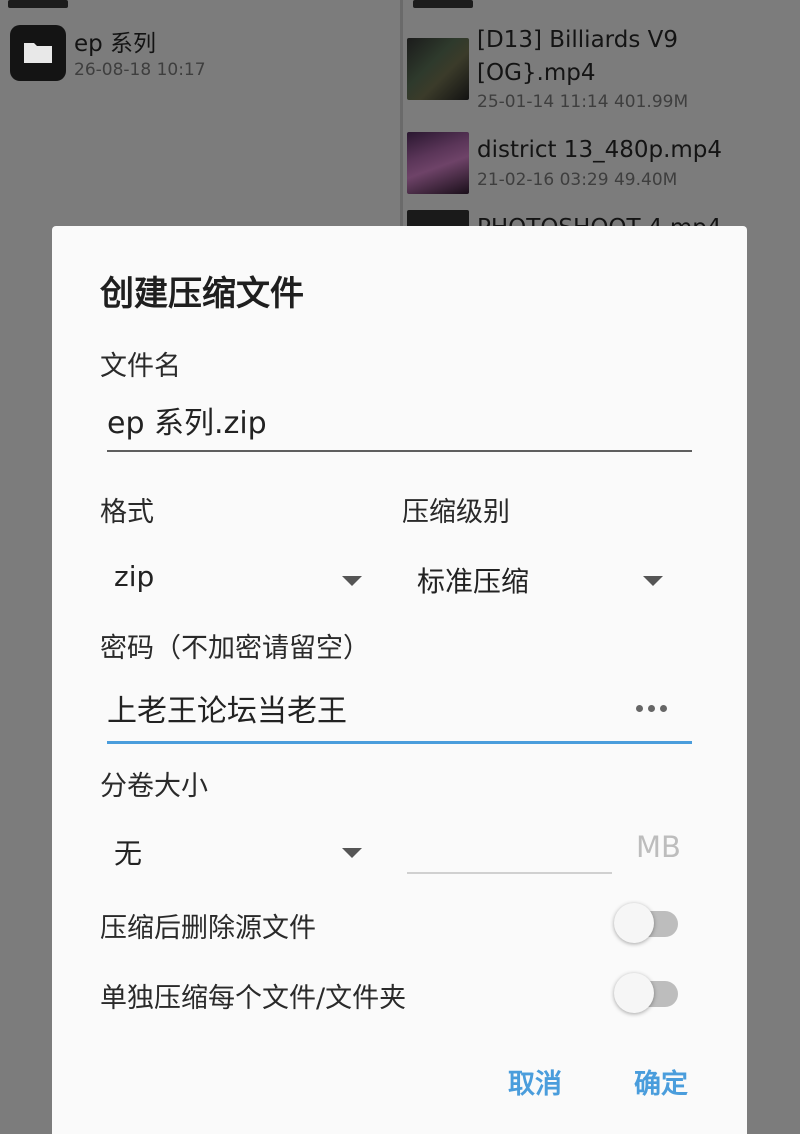 The height and width of the screenshot is (1134, 800). Describe the element at coordinates (399, 426) in the screenshot. I see `filename-input: ep 系列.zip` at that location.